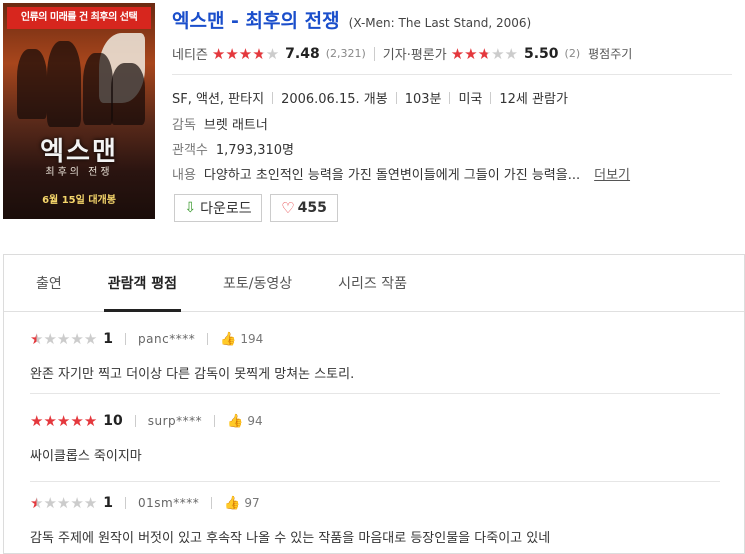  What do you see at coordinates (255, 421) in the screenshot?
I see `review-likes: 94` at bounding box center [255, 421].